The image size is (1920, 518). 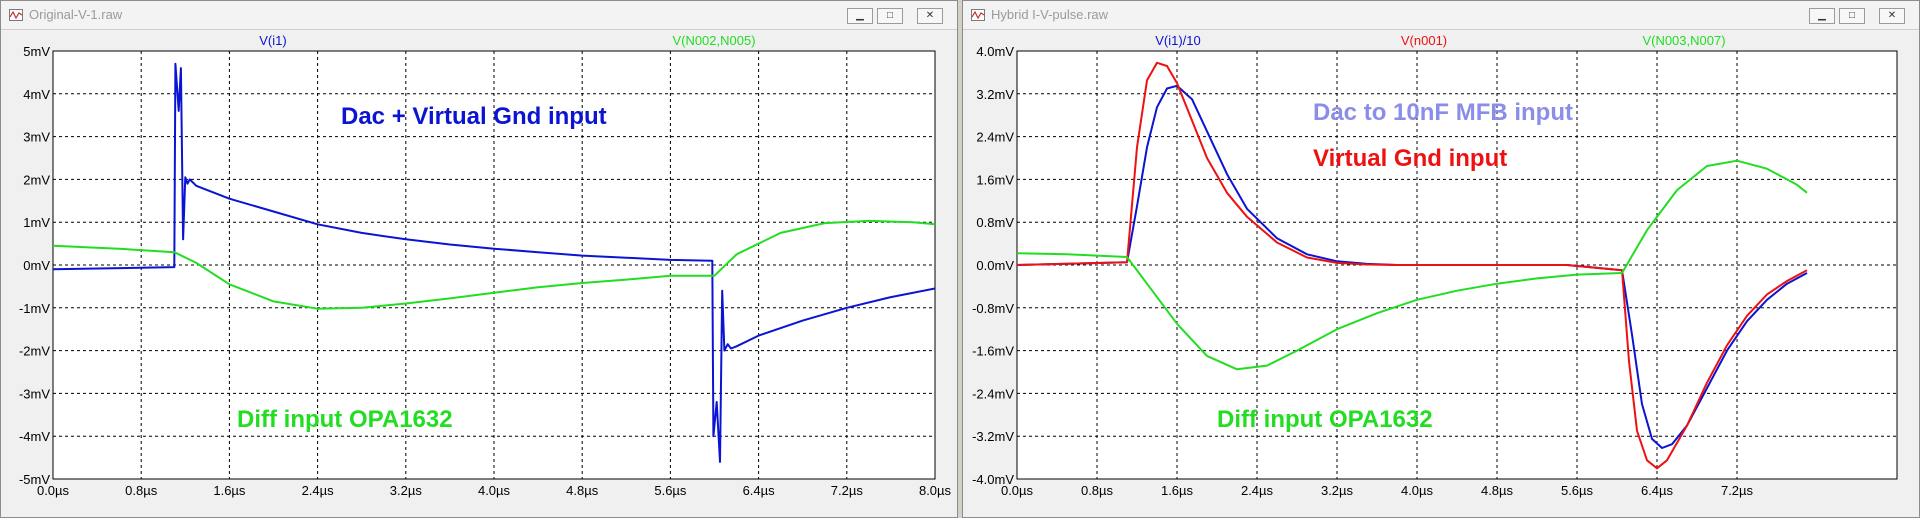 What do you see at coordinates (995, 137) in the screenshot?
I see `y-tick-label: 2.4mV` at bounding box center [995, 137].